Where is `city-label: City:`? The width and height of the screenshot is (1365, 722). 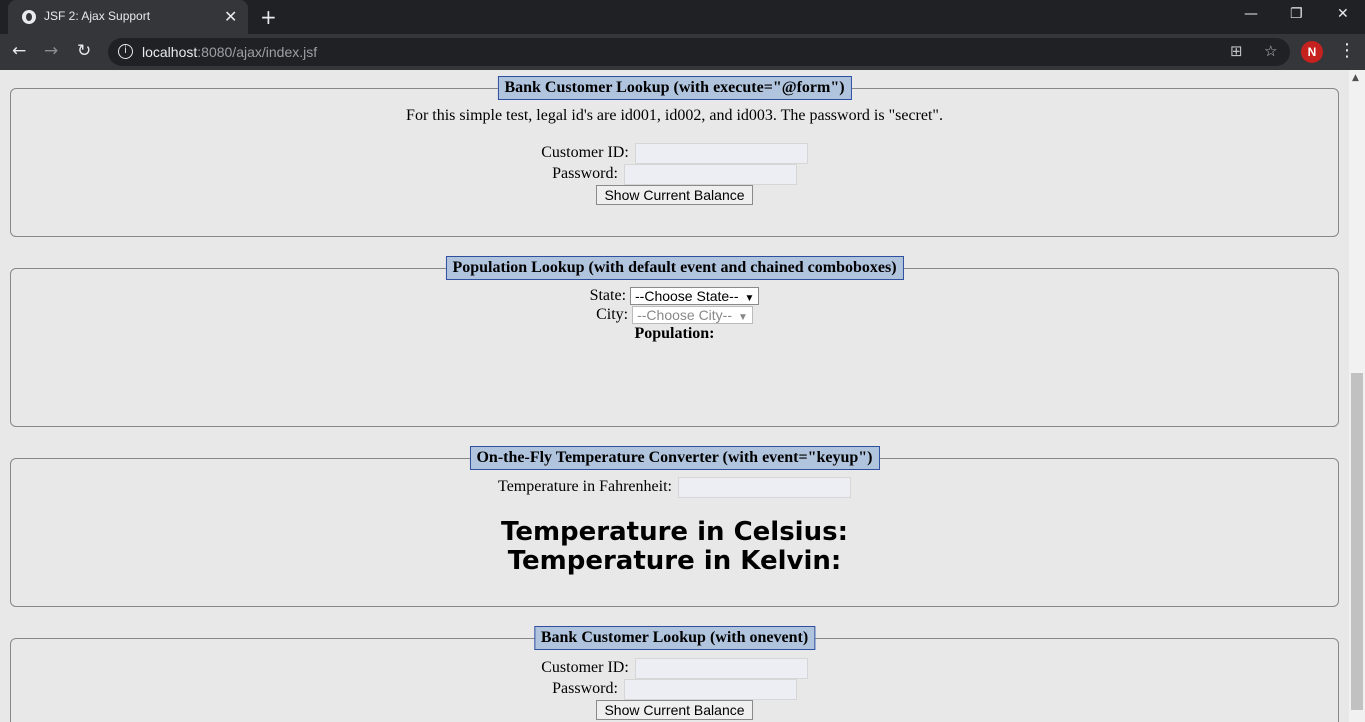
city-label: City: is located at coordinates (612, 314).